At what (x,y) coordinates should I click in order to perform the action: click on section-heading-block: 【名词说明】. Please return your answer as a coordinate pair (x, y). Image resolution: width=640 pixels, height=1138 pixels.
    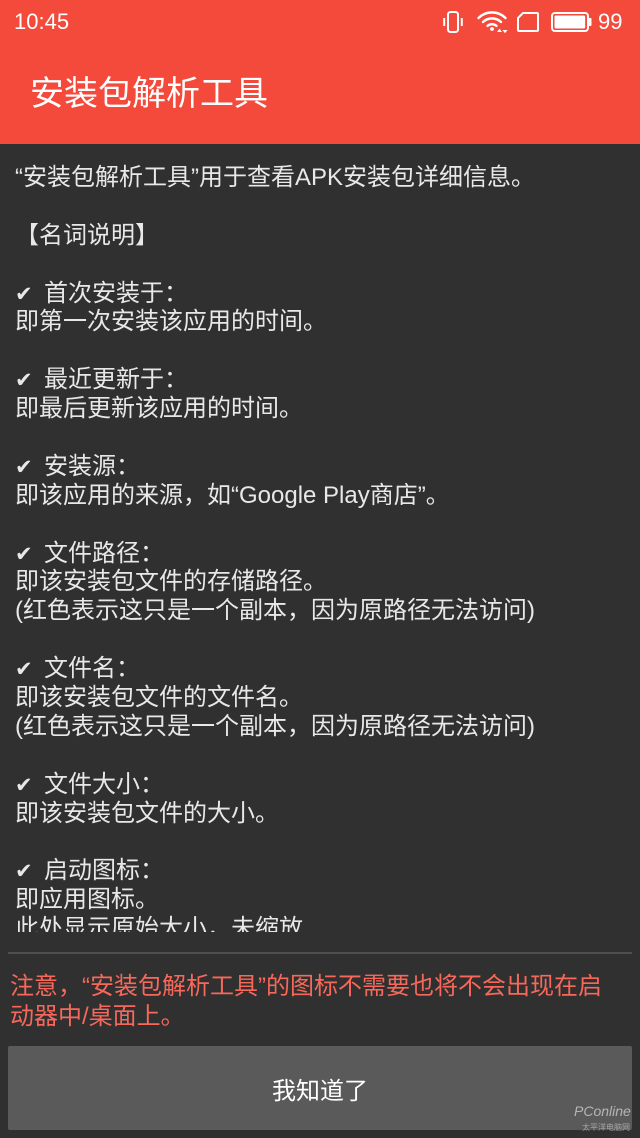
    Looking at the image, I should click on (322, 236).